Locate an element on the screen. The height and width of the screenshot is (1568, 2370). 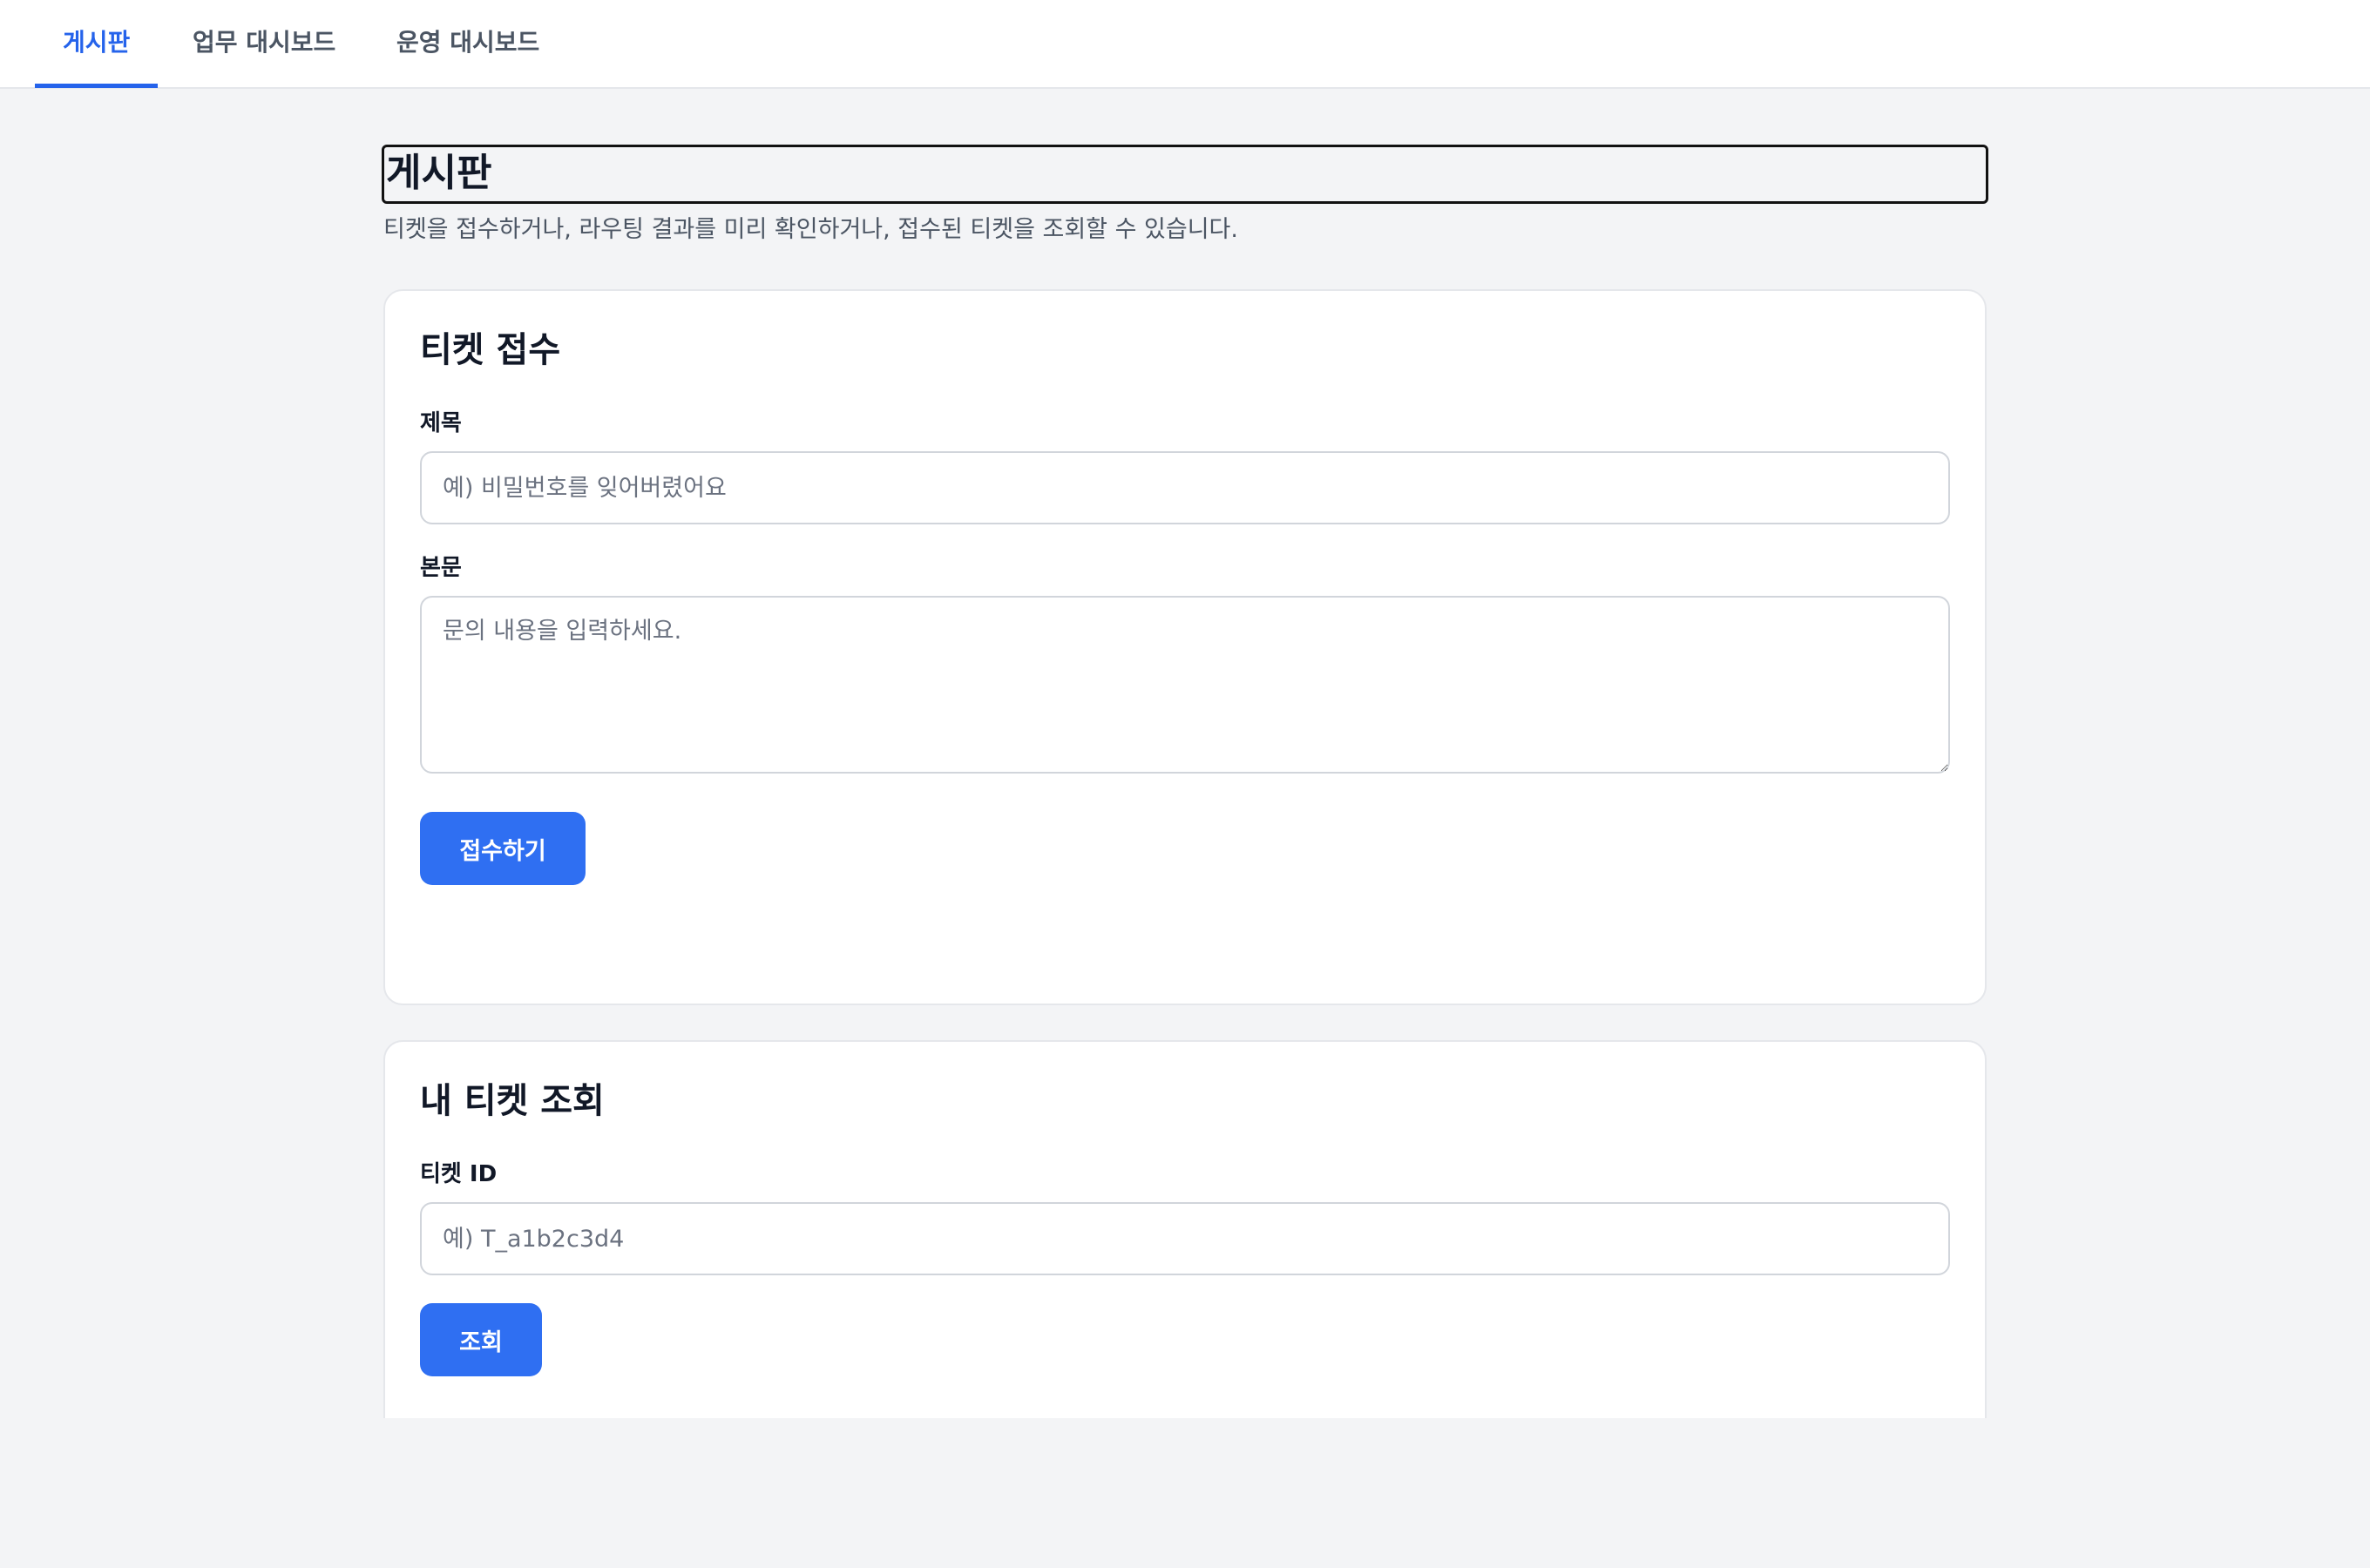
subject-label: 제목 is located at coordinates (441, 423).